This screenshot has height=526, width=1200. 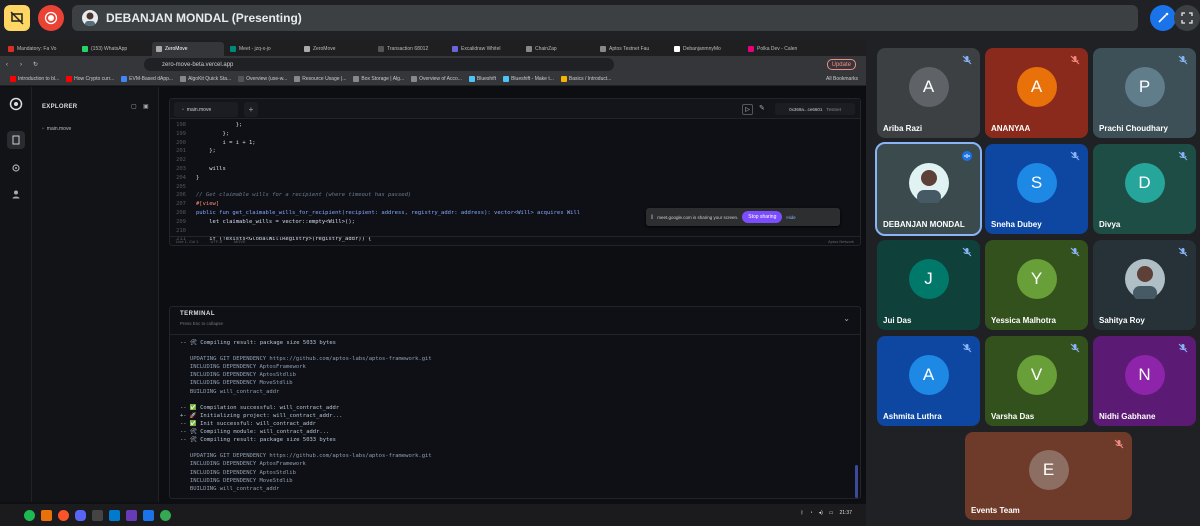 I want to click on account-icon, so click(x=16, y=194).